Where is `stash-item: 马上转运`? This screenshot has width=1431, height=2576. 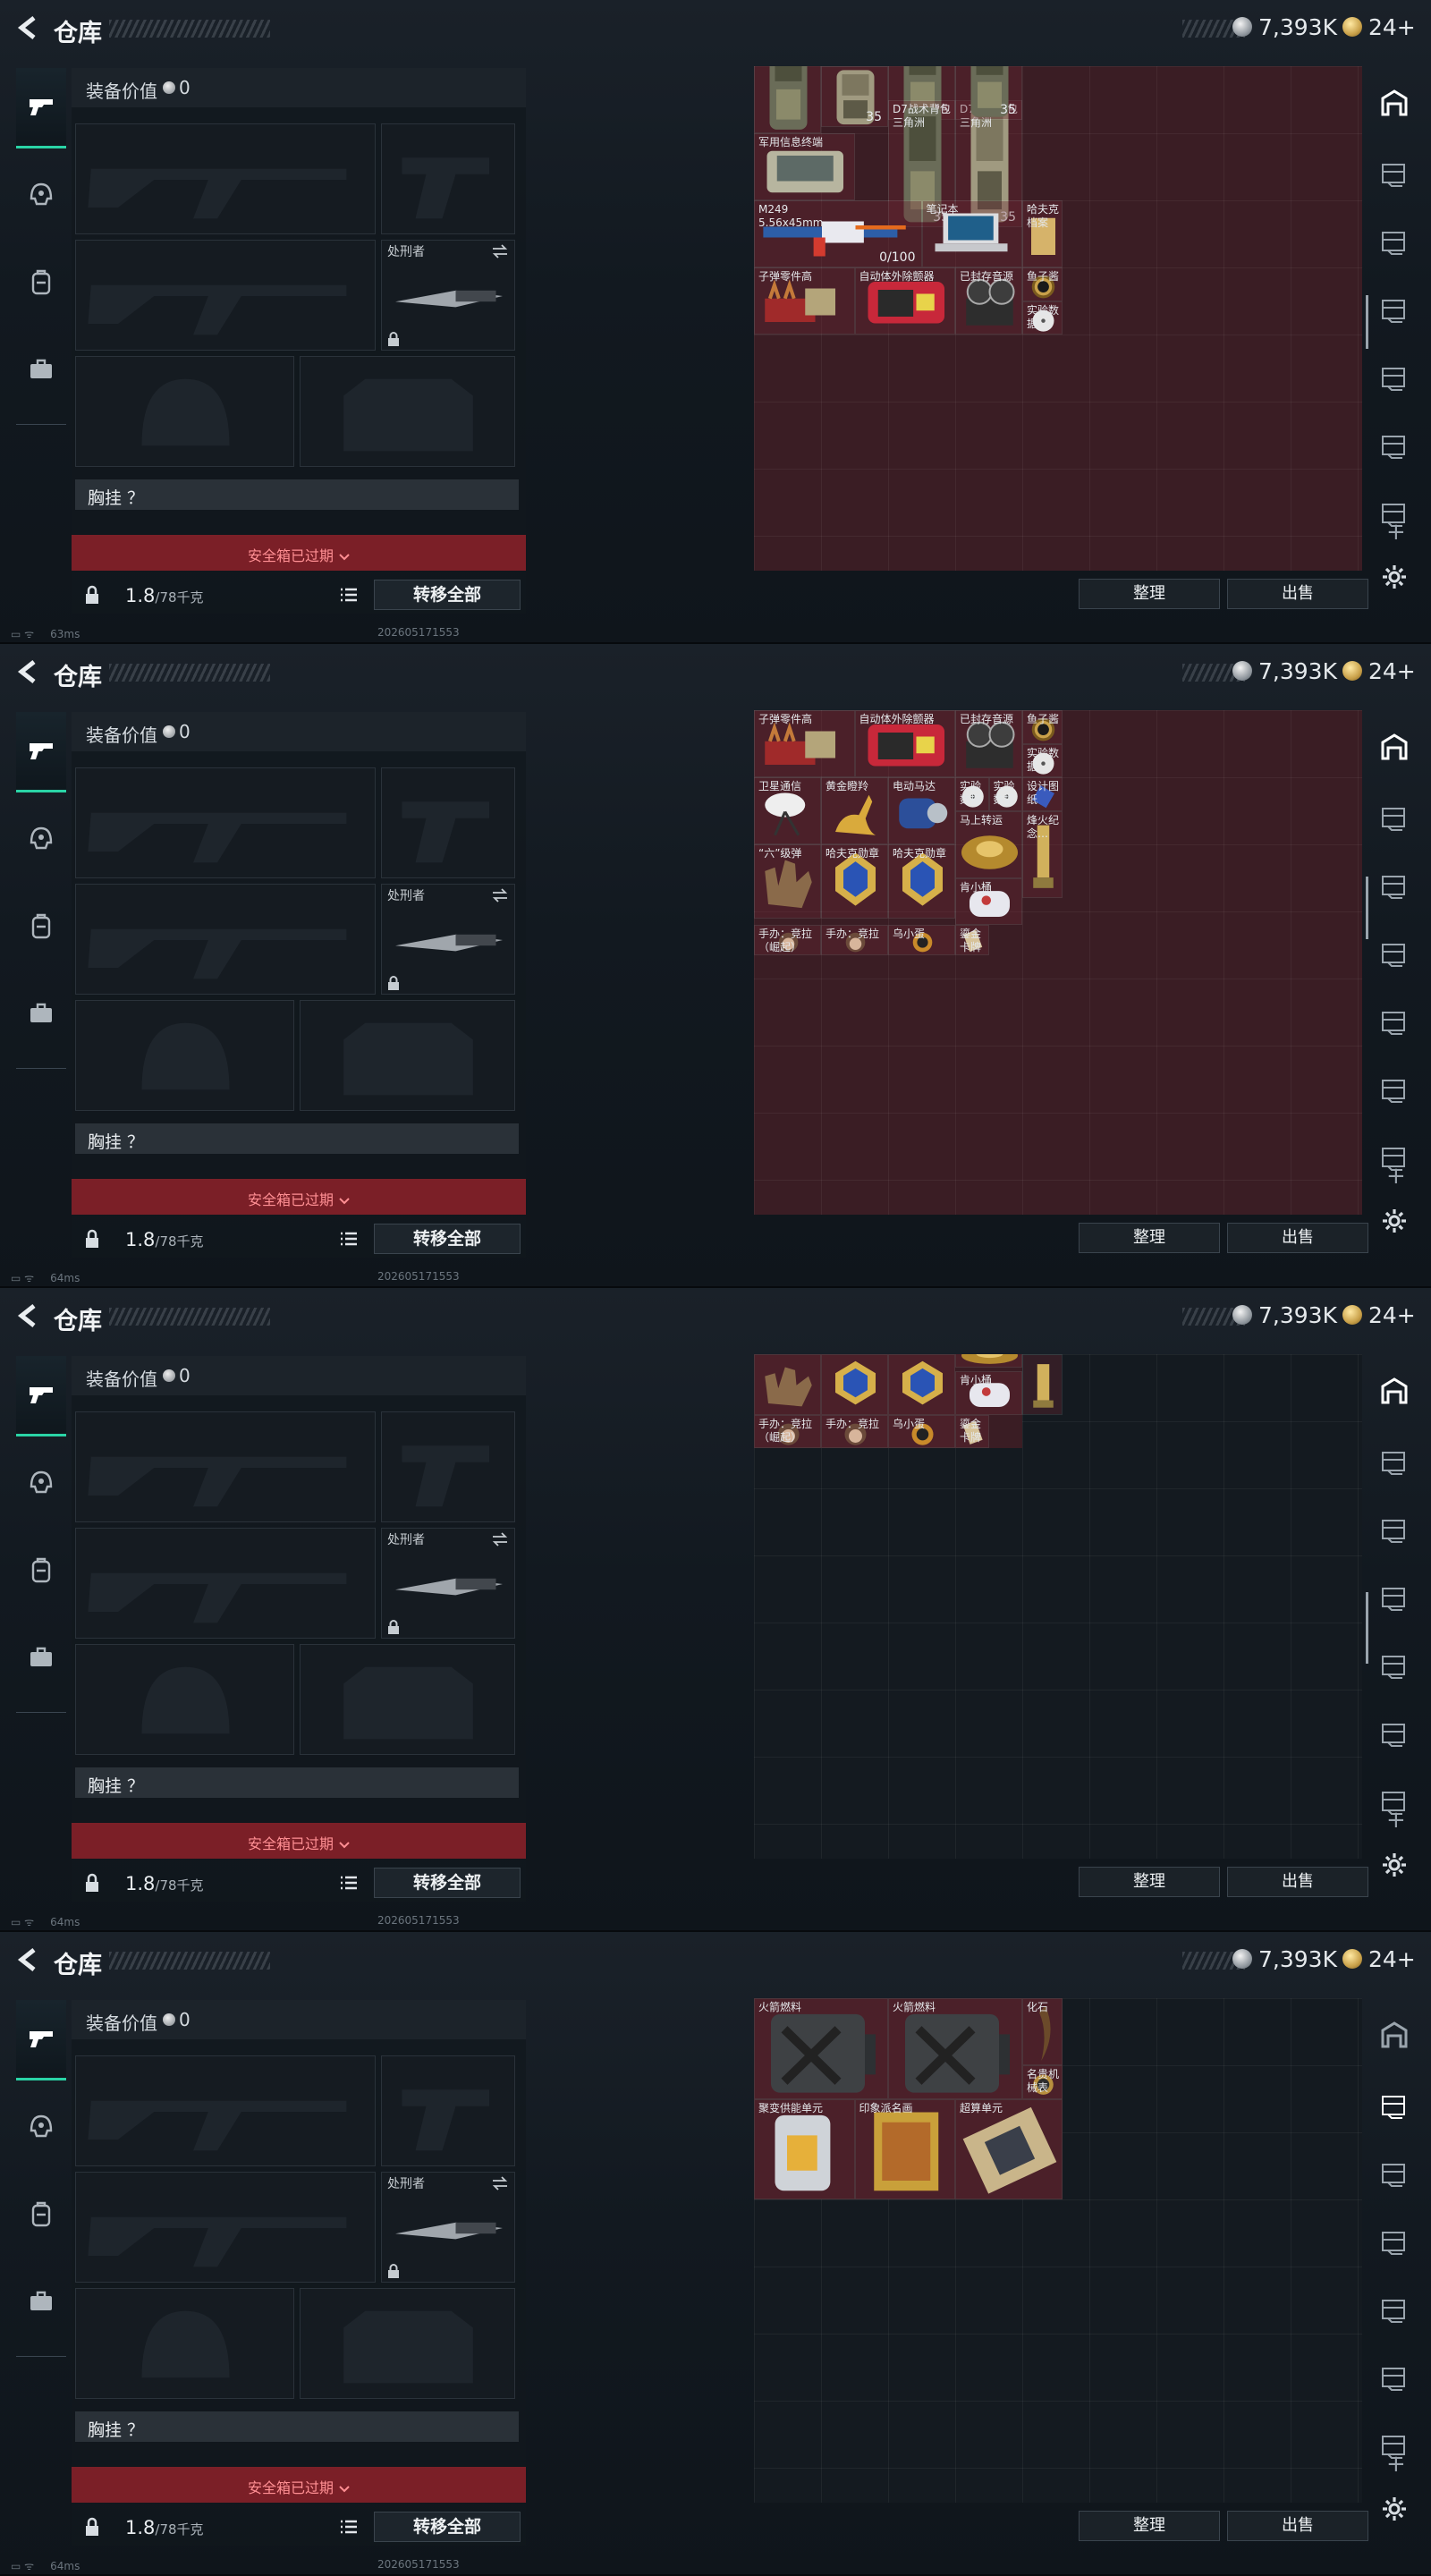 stash-item: 马上转运 is located at coordinates (989, 844).